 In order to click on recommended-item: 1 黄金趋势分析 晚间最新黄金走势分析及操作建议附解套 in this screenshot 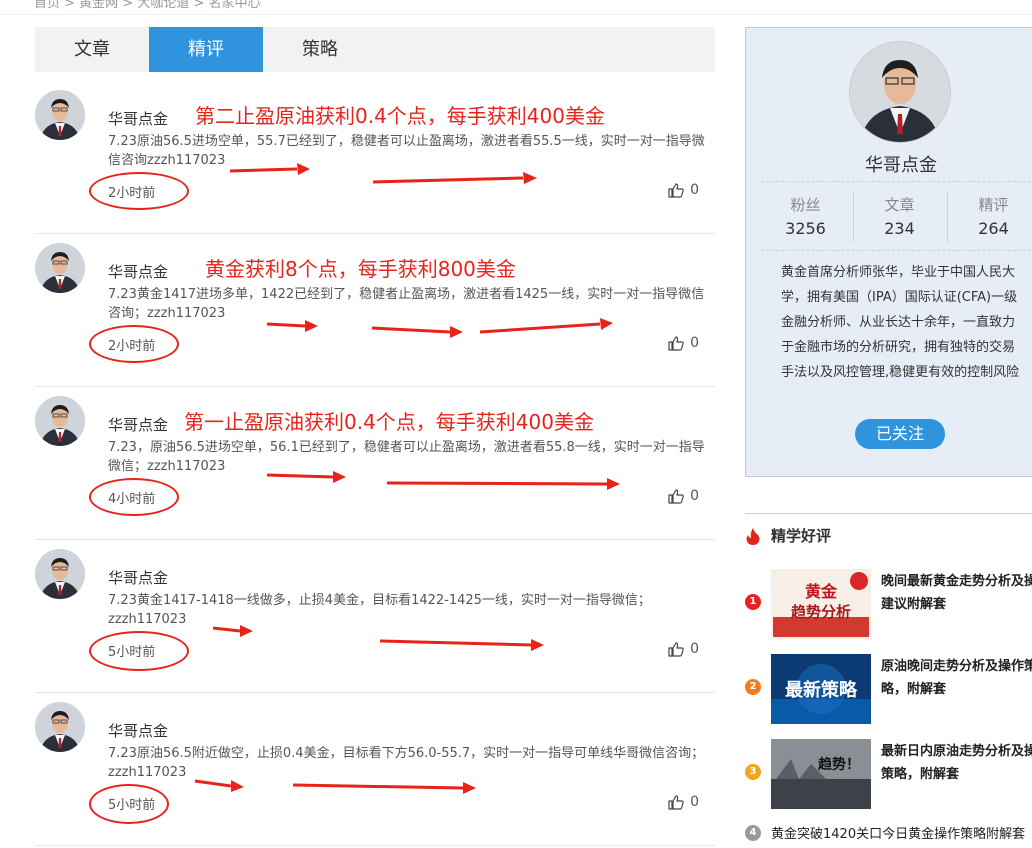, I will do `click(888, 605)`.